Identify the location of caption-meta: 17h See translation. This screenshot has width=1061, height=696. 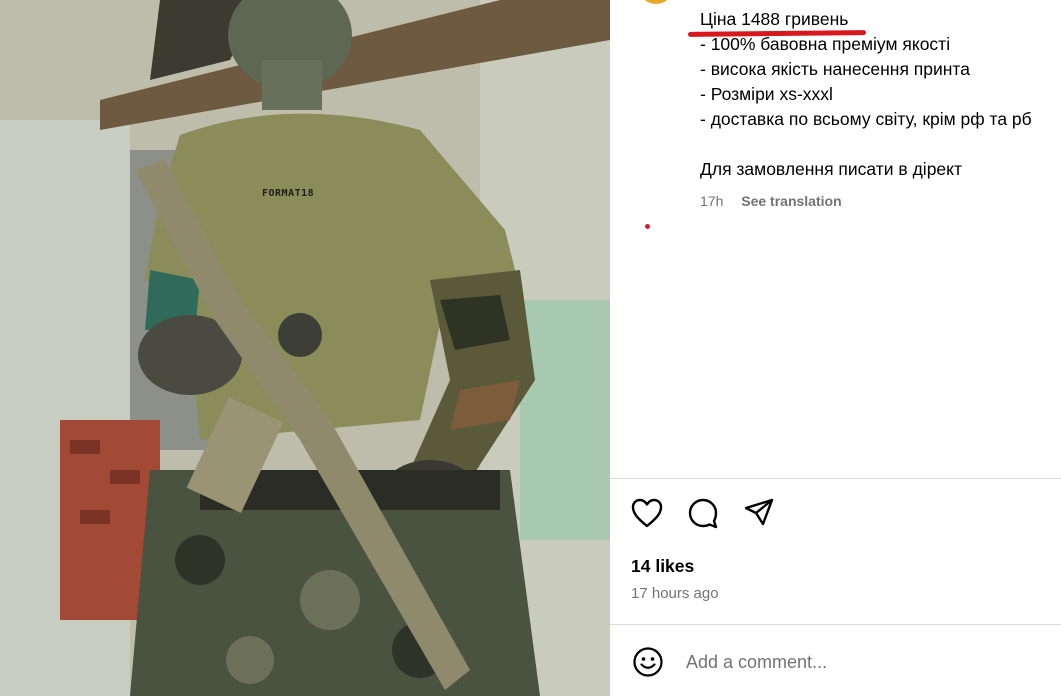
(771, 201).